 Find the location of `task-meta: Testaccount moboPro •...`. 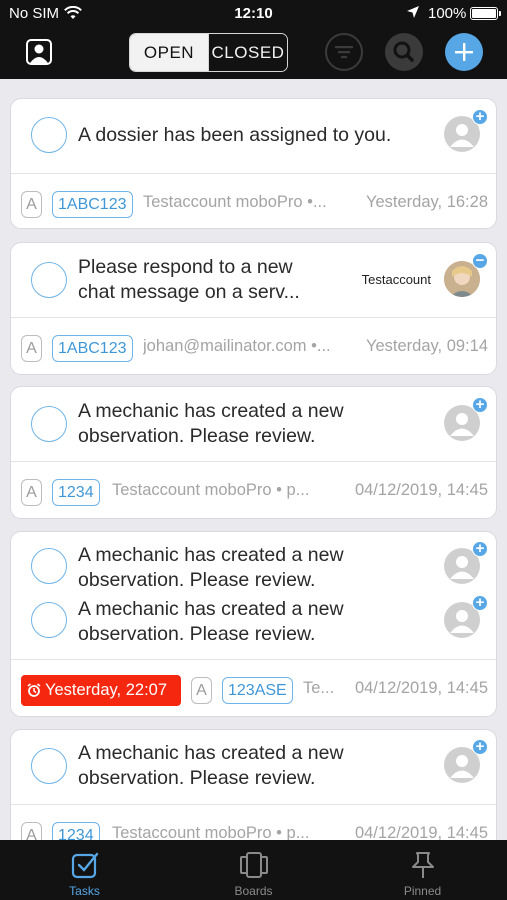

task-meta: Testaccount moboPro •... is located at coordinates (235, 202).